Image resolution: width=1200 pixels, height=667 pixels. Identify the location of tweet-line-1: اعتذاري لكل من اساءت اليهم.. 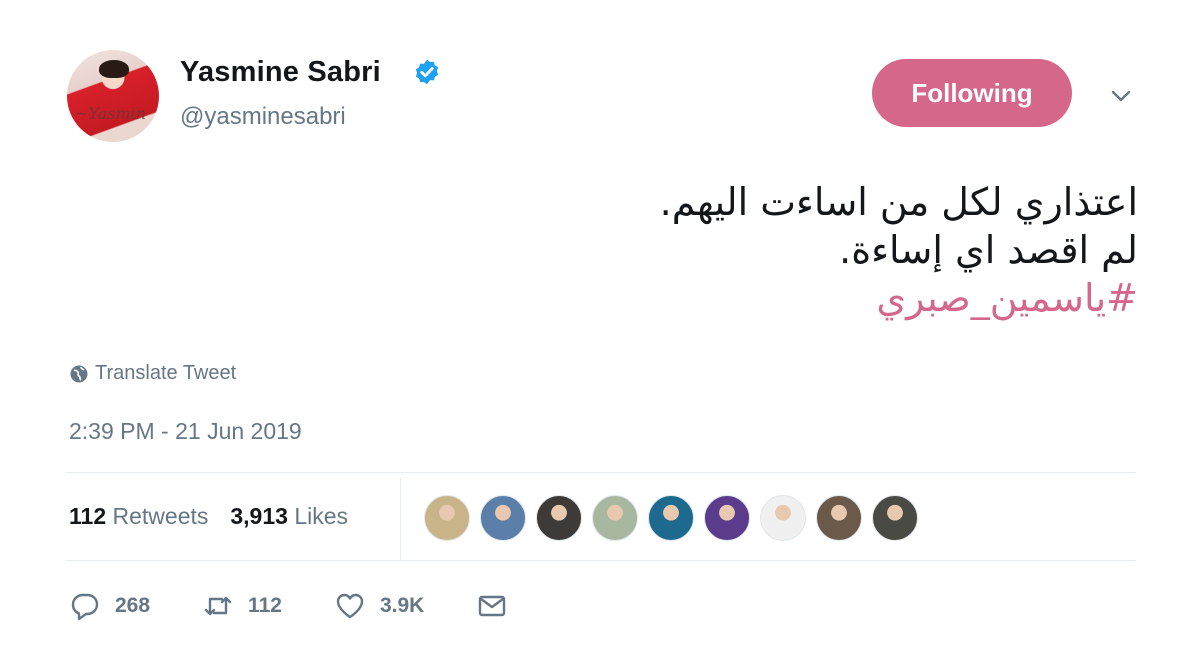
(898, 202).